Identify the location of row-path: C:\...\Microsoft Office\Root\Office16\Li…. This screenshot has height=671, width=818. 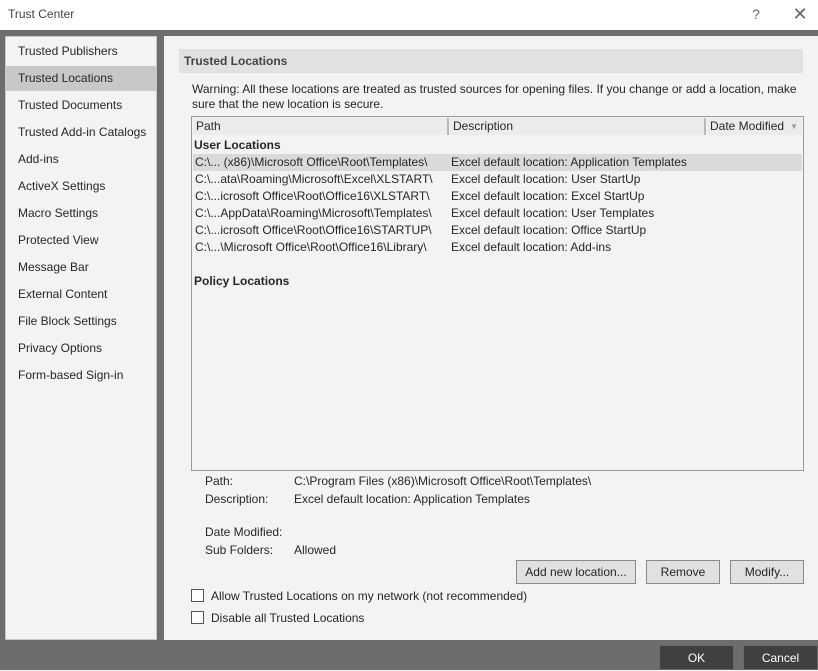
(311, 247).